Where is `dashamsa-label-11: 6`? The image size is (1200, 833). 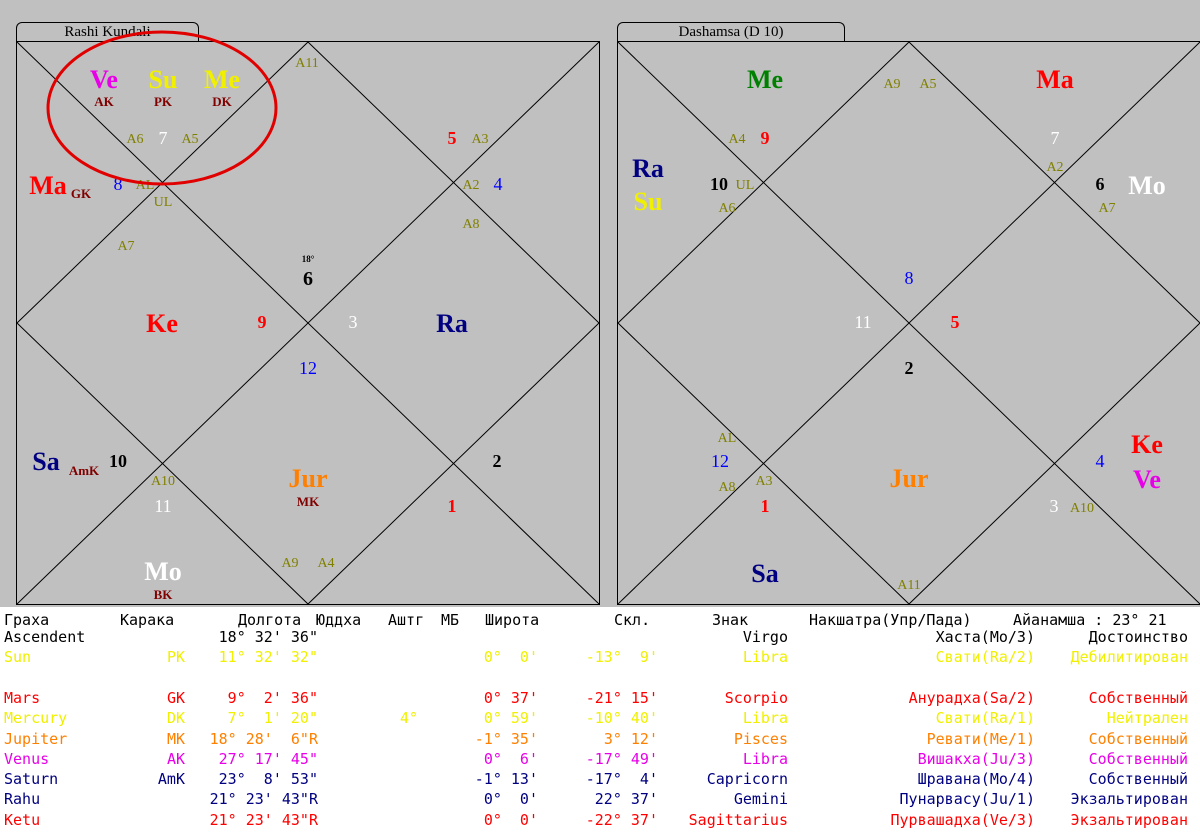
dashamsa-label-11: 6 is located at coordinates (1100, 184).